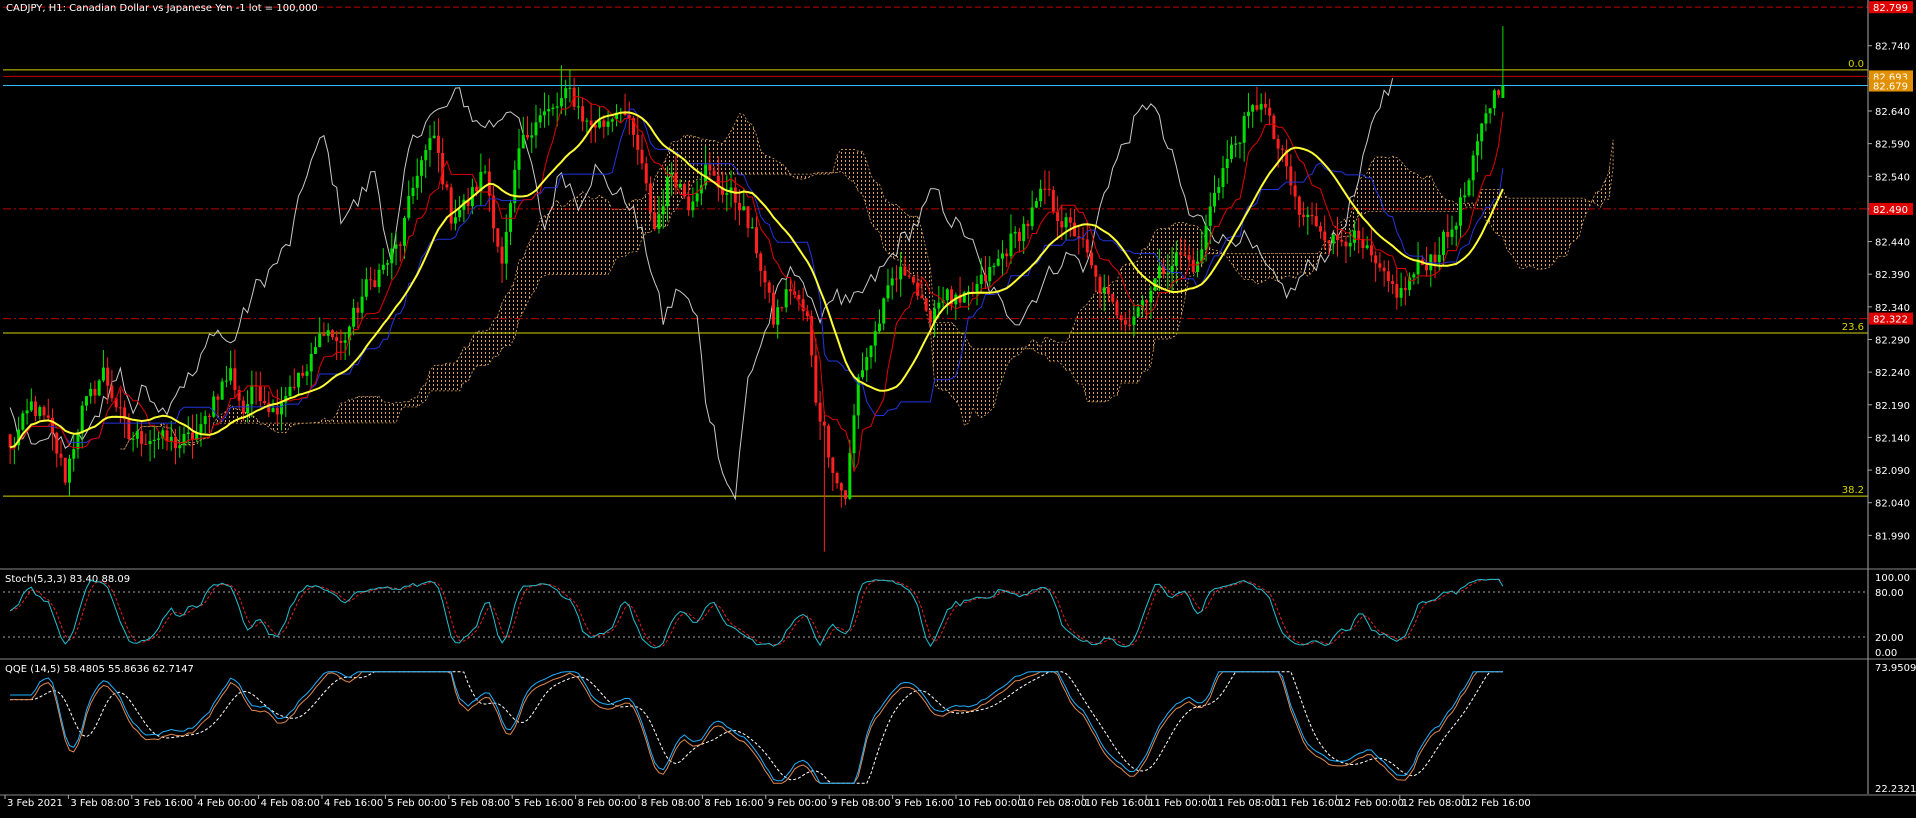 The image size is (1916, 818). I want to click on stoch-title: Stoch(5,3,3) 83.40 88.09, so click(67, 579).